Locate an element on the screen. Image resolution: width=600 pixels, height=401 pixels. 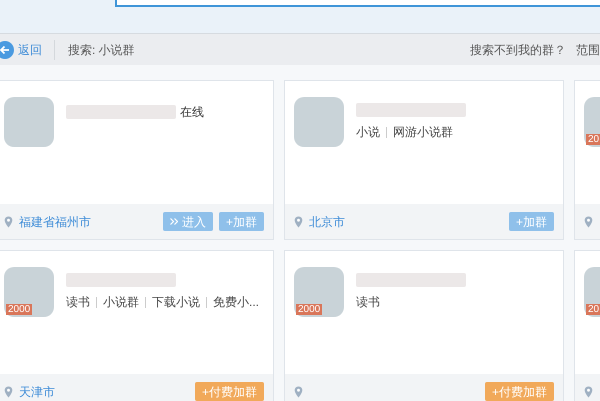
back-button: 返回 is located at coordinates (27, 49).